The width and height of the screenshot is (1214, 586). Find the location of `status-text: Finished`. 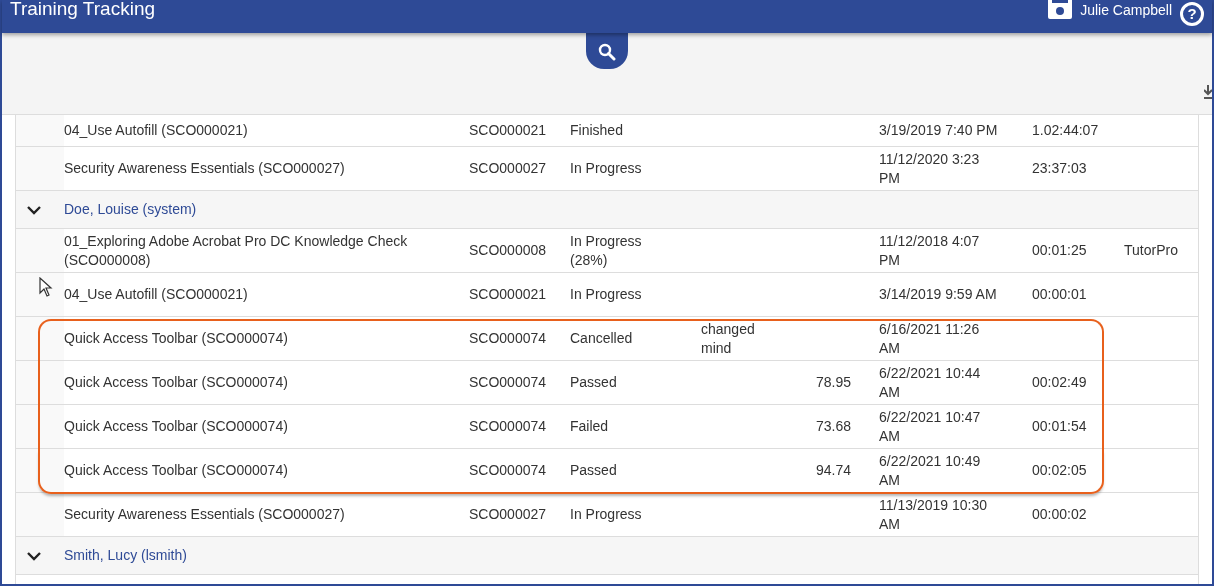

status-text: Finished is located at coordinates (597, 130).